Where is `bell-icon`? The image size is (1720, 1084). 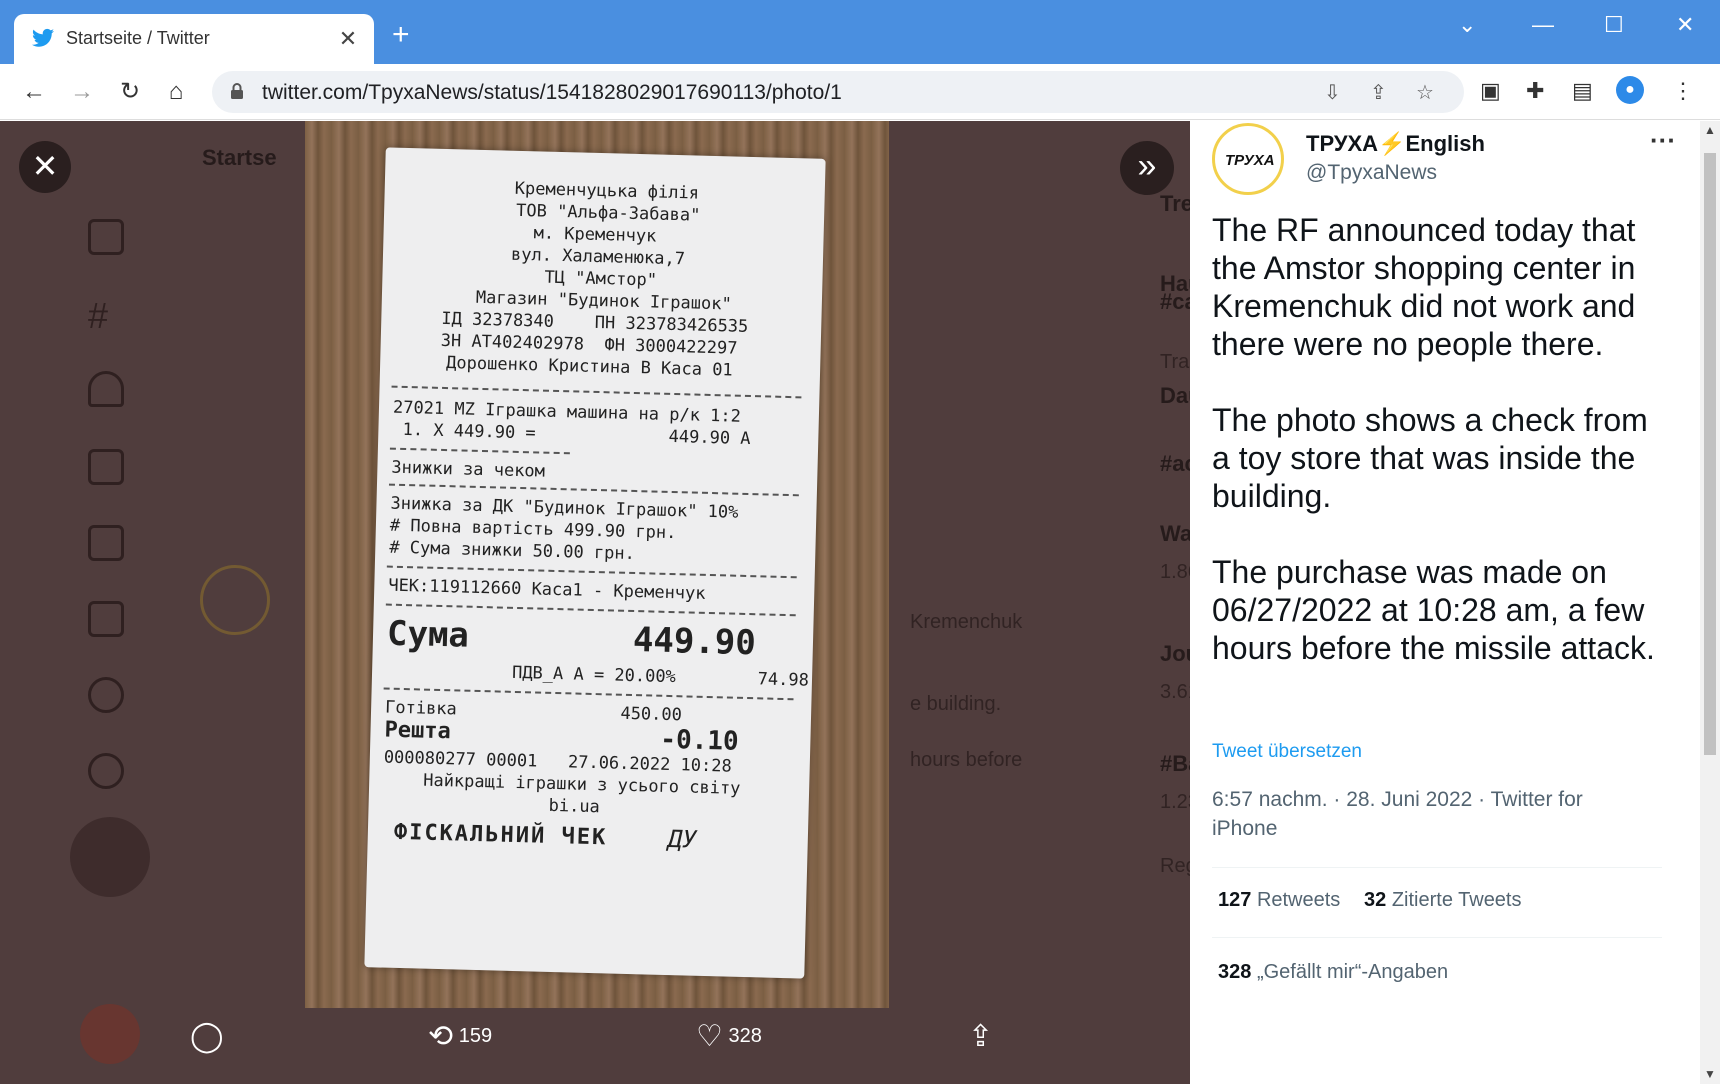 bell-icon is located at coordinates (106, 389).